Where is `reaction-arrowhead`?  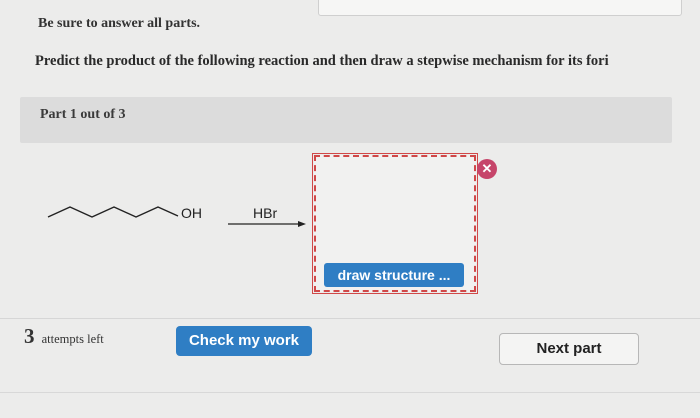
reaction-arrowhead is located at coordinates (302, 224).